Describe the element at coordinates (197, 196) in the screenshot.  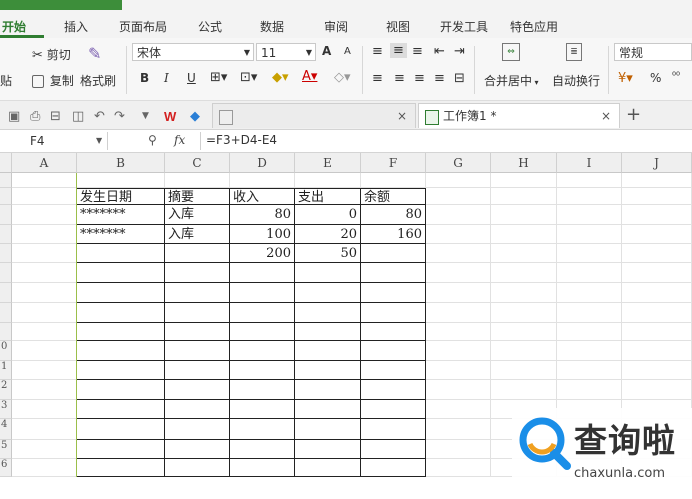
I see `table-header-cell: 摘要` at that location.